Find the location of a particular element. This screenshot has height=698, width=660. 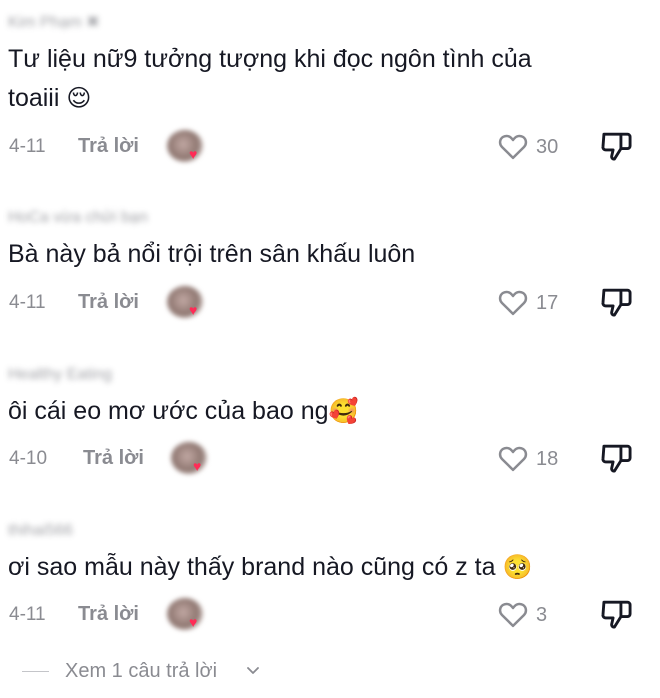

like-button: 18 is located at coordinates (543, 460).